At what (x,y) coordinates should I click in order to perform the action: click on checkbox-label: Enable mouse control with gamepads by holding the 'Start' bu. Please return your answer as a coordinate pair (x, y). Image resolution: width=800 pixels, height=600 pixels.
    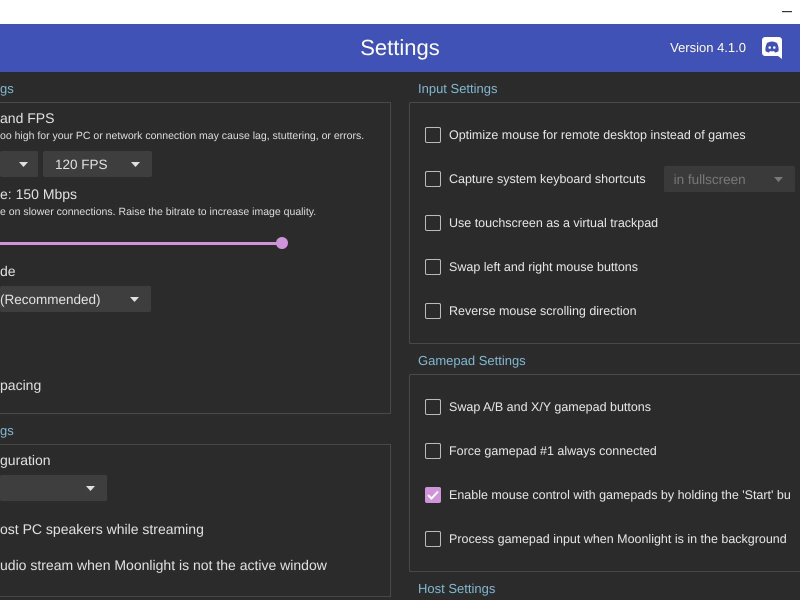
    Looking at the image, I should click on (620, 495).